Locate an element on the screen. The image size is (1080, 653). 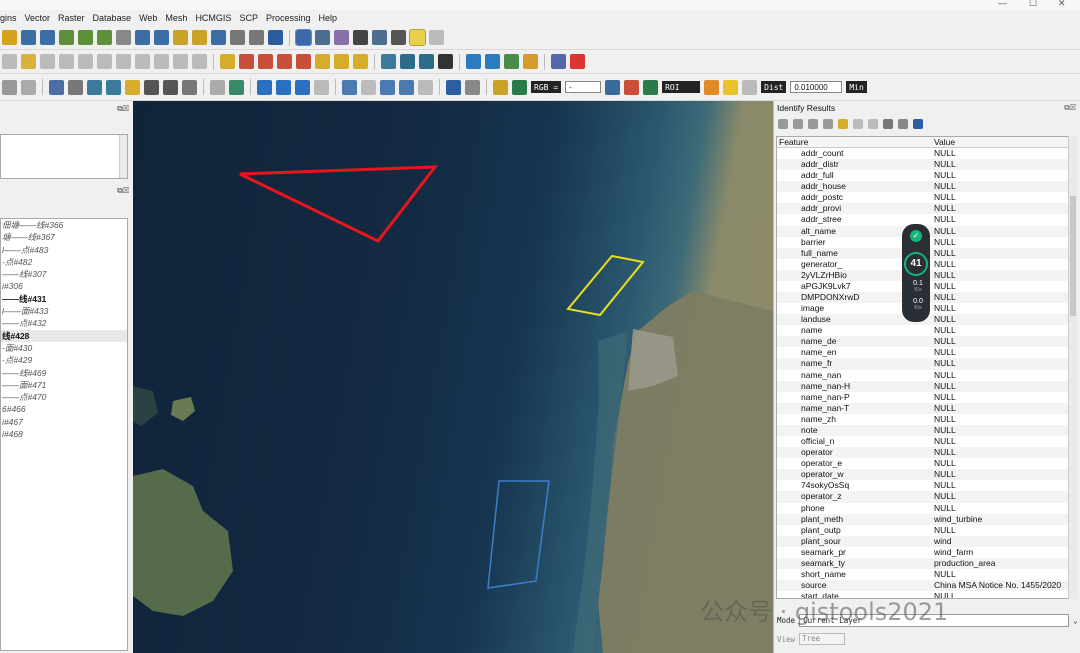
result-row: addr_provi NULL is located at coordinates (924, 209).